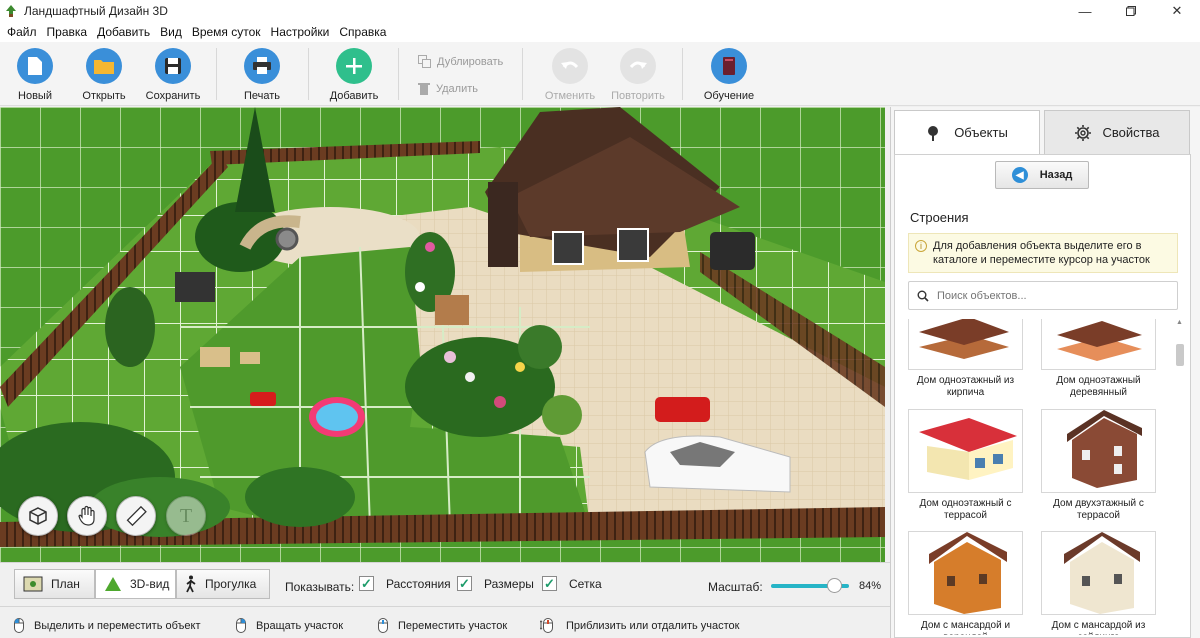  I want to click on print-button: Печать, so click(262, 75).